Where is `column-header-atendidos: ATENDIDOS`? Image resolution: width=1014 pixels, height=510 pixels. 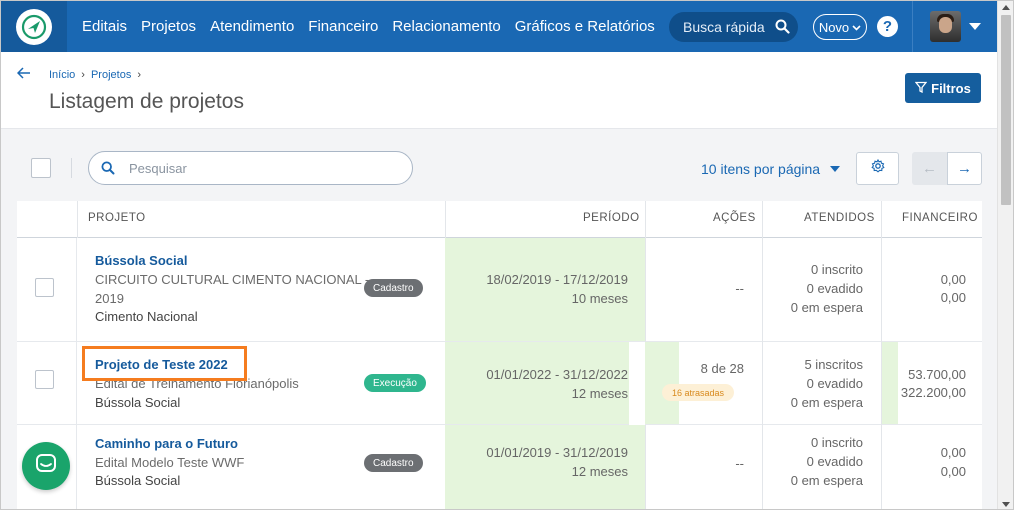
column-header-atendidos: ATENDIDOS is located at coordinates (839, 218).